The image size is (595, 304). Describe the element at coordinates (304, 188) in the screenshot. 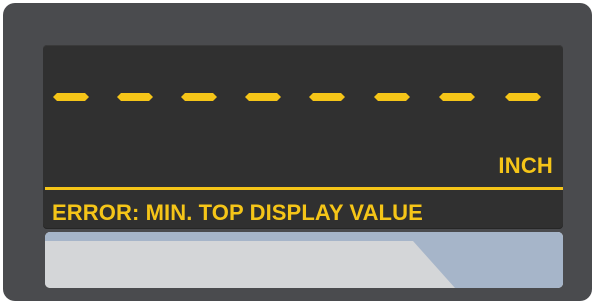

I see `divider-line` at that location.